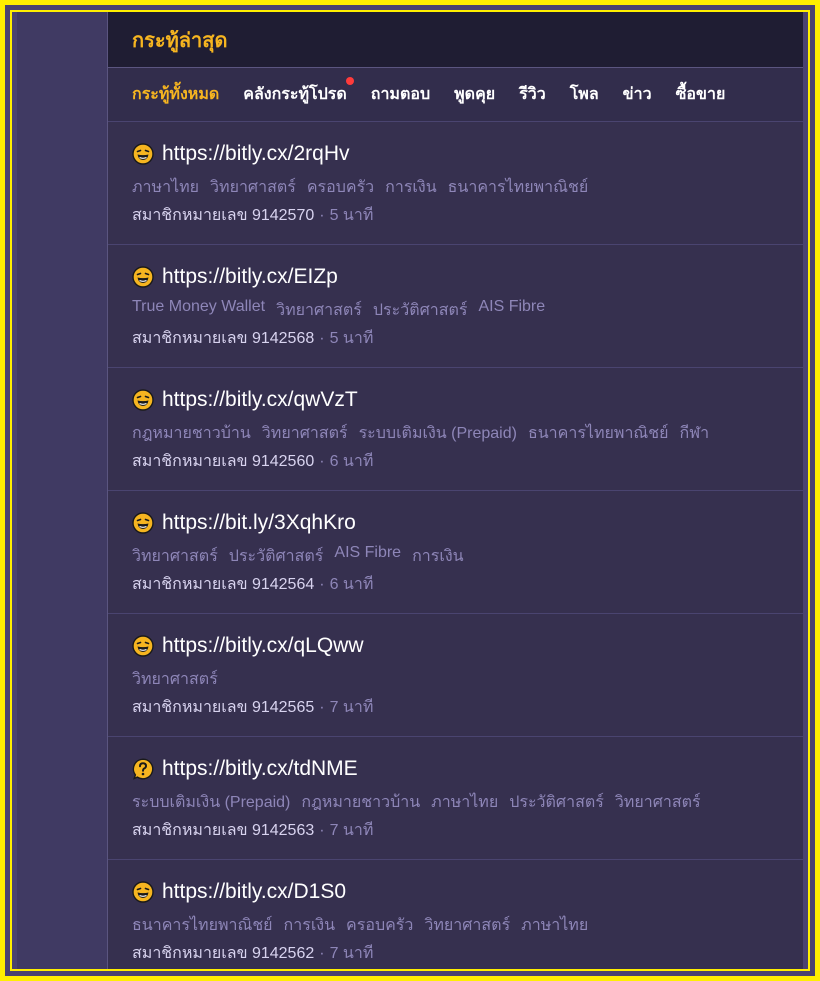  What do you see at coordinates (474, 94) in the screenshot?
I see `tab-4: พูดคุย` at bounding box center [474, 94].